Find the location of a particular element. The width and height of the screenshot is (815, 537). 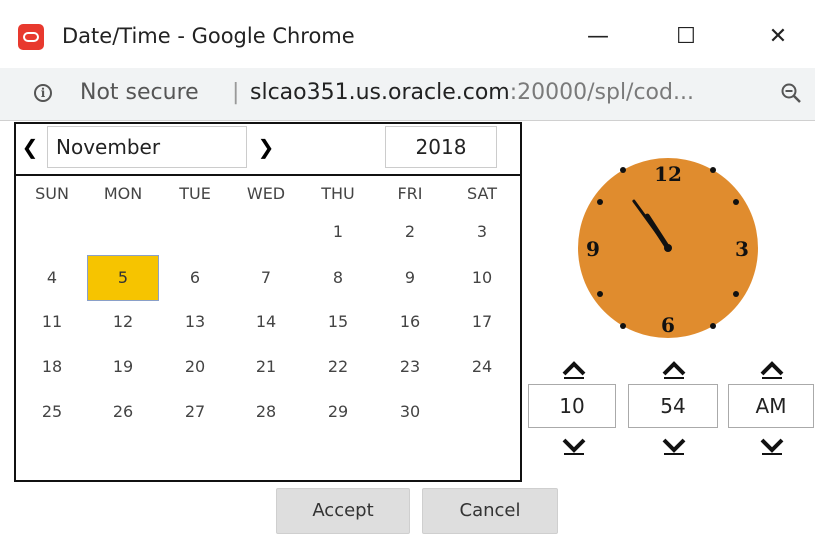

calendar-day: 8 is located at coordinates (338, 278).